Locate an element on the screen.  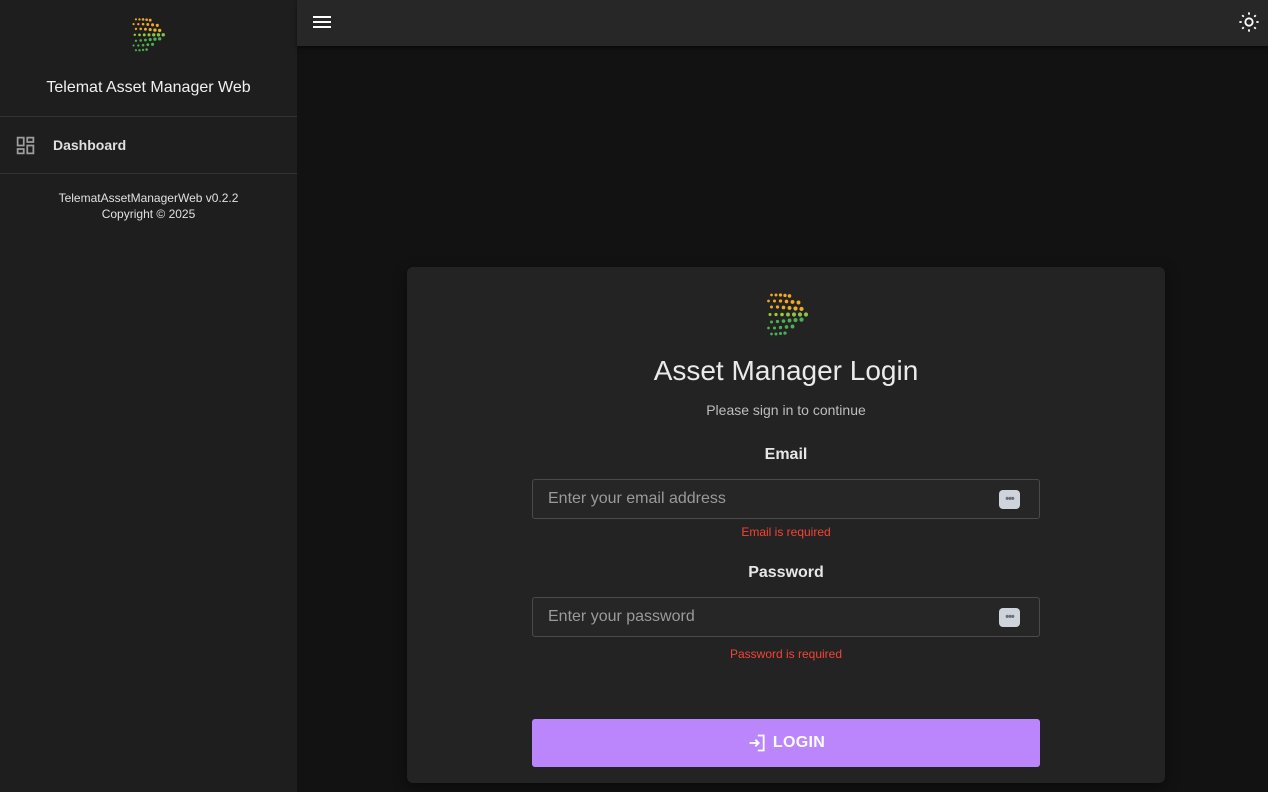
top-app-bar is located at coordinates (782, 23).